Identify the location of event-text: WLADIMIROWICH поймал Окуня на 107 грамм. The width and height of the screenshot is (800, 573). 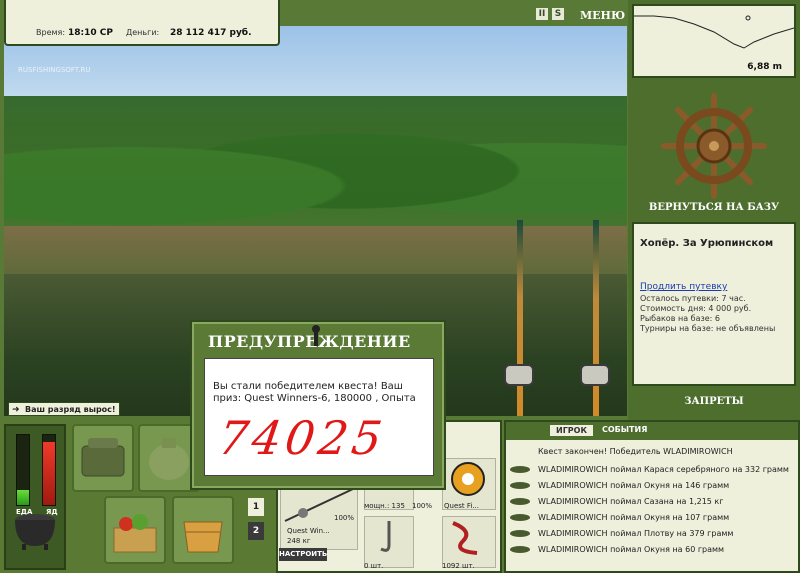
(634, 517).